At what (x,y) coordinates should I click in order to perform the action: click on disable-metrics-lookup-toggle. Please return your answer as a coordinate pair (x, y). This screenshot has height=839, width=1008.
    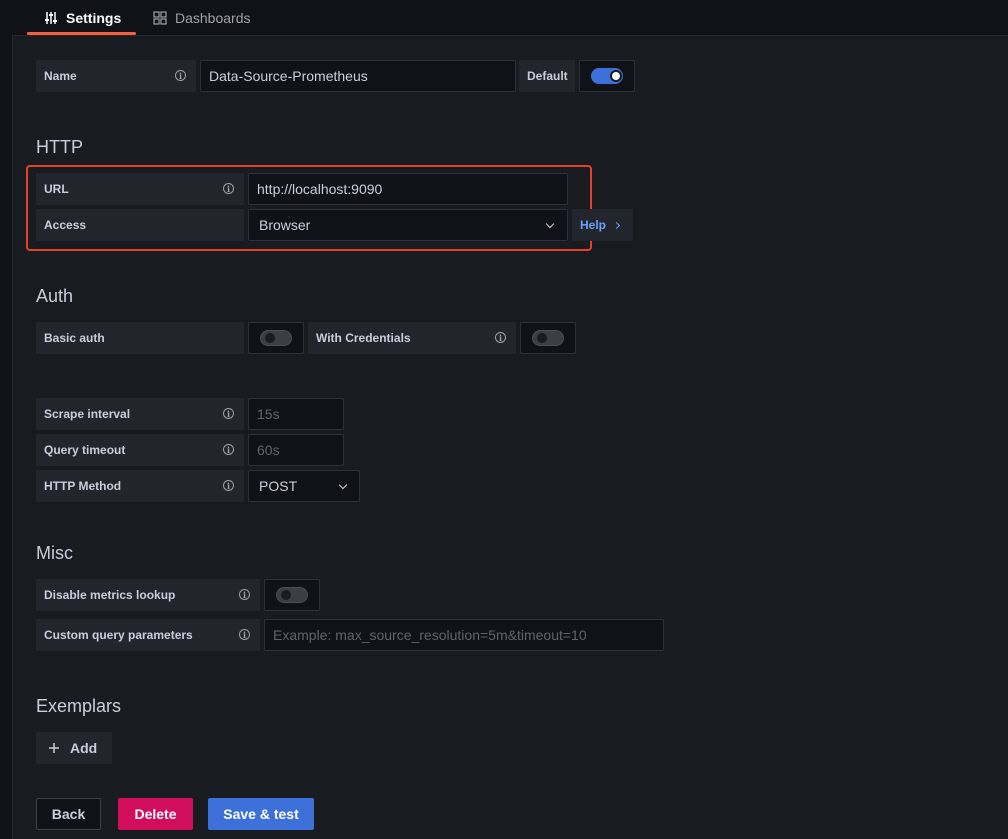
    Looking at the image, I should click on (292, 595).